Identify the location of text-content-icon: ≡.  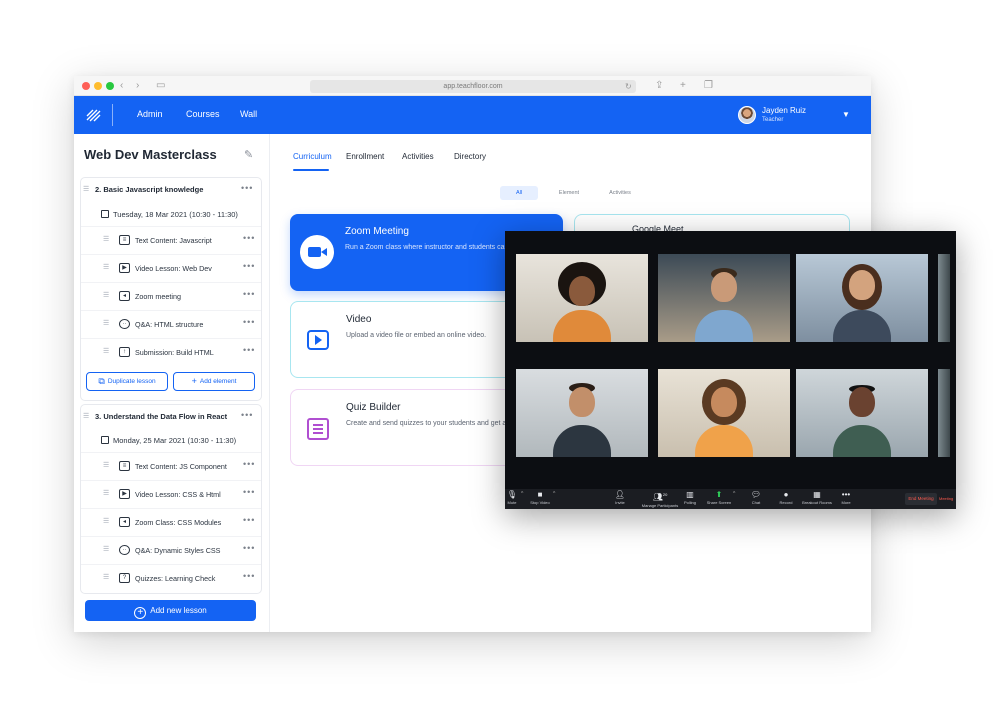
(124, 466).